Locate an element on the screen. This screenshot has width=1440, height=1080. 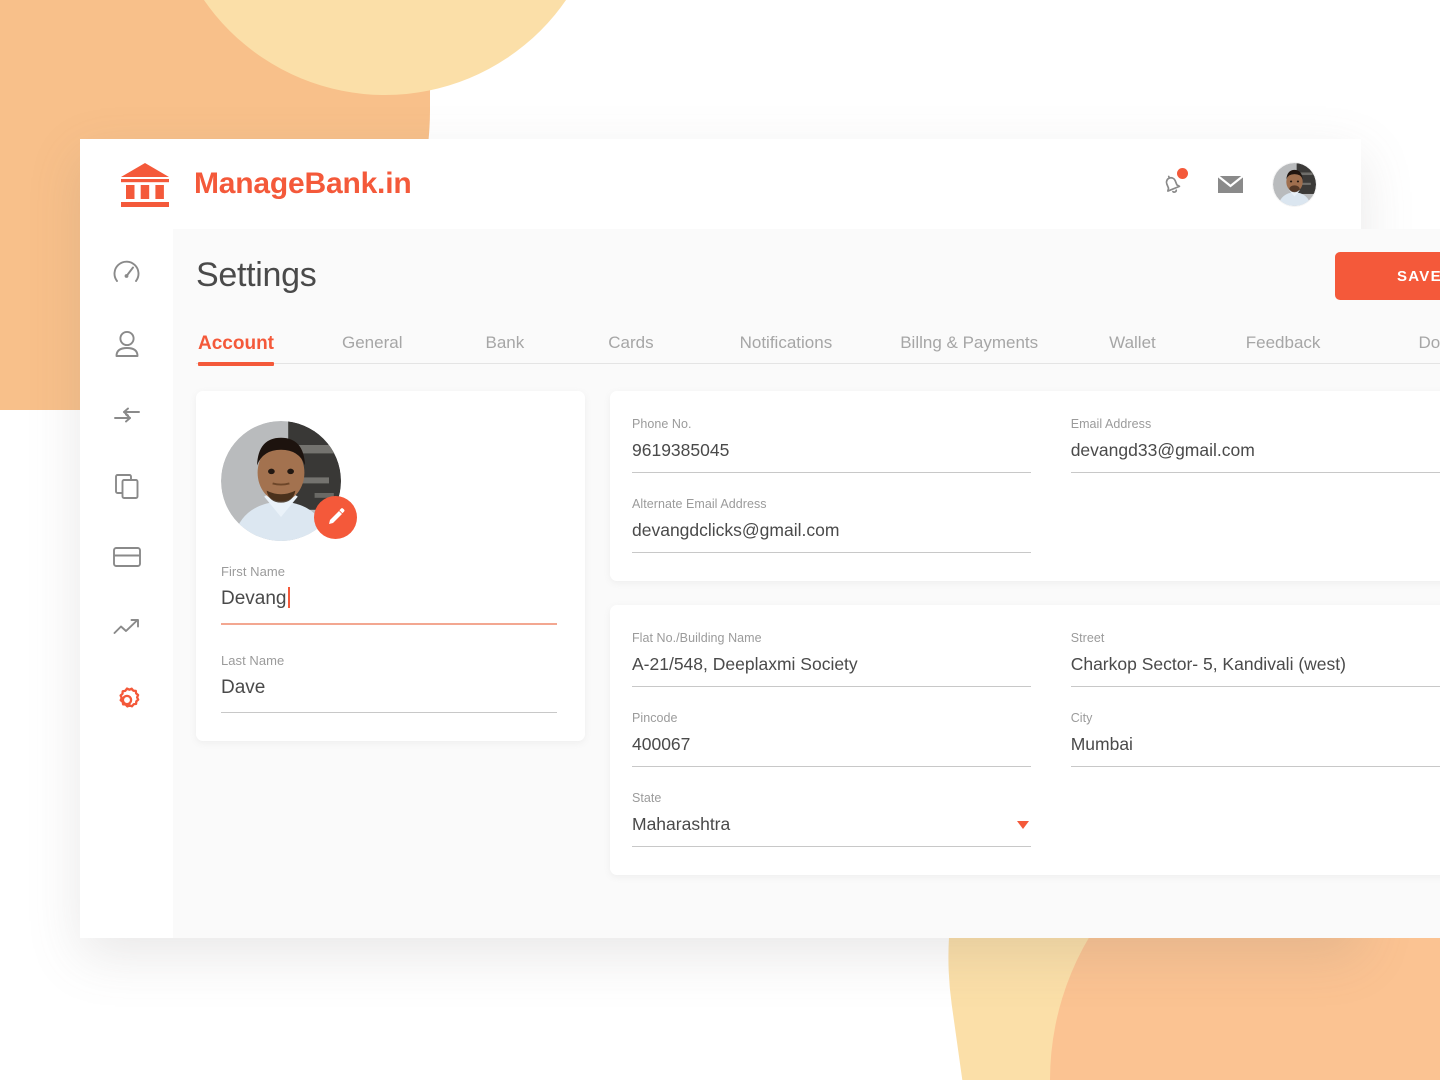
brand-name: ManageBank.in is located at coordinates (303, 183).